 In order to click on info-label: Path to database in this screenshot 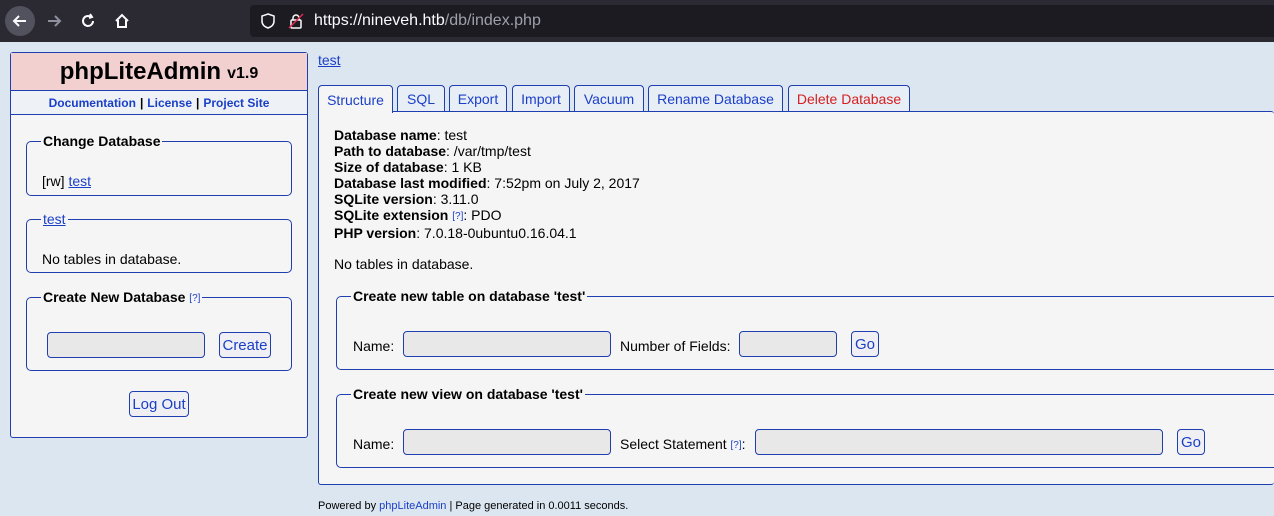, I will do `click(390, 151)`.